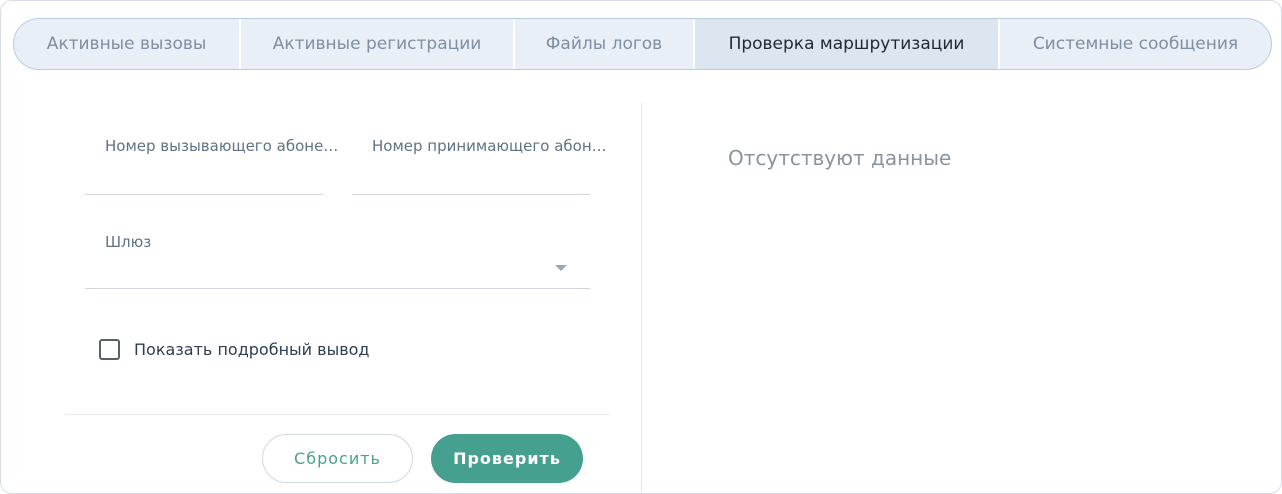  What do you see at coordinates (561, 268) in the screenshot?
I see `chevron-down-icon` at bounding box center [561, 268].